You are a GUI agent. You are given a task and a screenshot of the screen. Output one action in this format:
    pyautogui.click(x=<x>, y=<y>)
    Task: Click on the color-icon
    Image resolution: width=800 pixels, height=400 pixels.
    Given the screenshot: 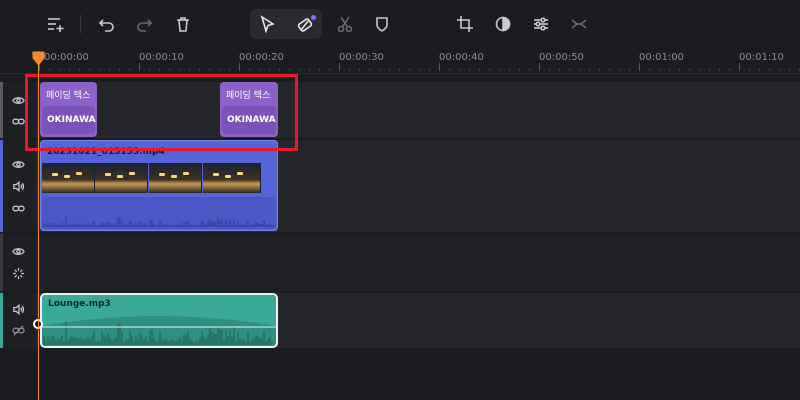 What is the action you would take?
    pyautogui.click(x=503, y=24)
    